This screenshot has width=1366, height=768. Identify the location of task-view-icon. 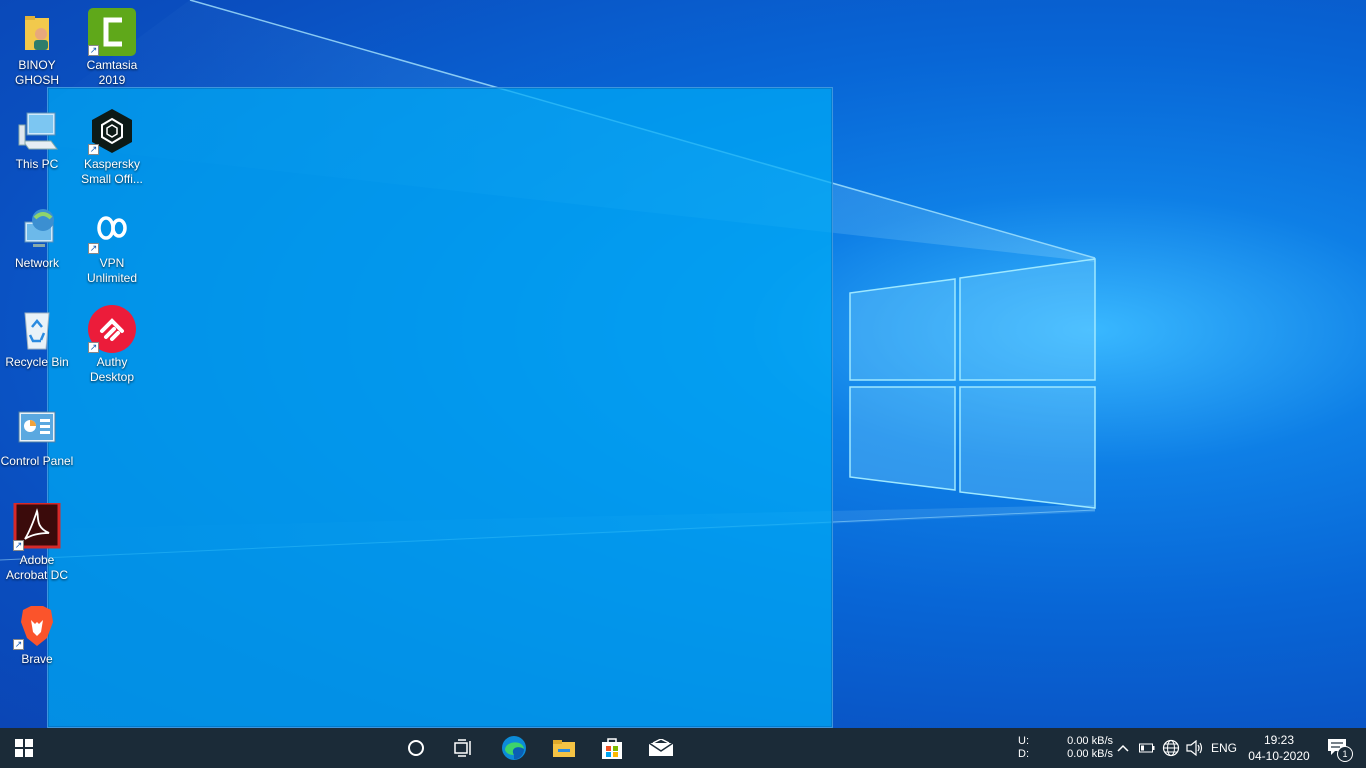
(462, 748).